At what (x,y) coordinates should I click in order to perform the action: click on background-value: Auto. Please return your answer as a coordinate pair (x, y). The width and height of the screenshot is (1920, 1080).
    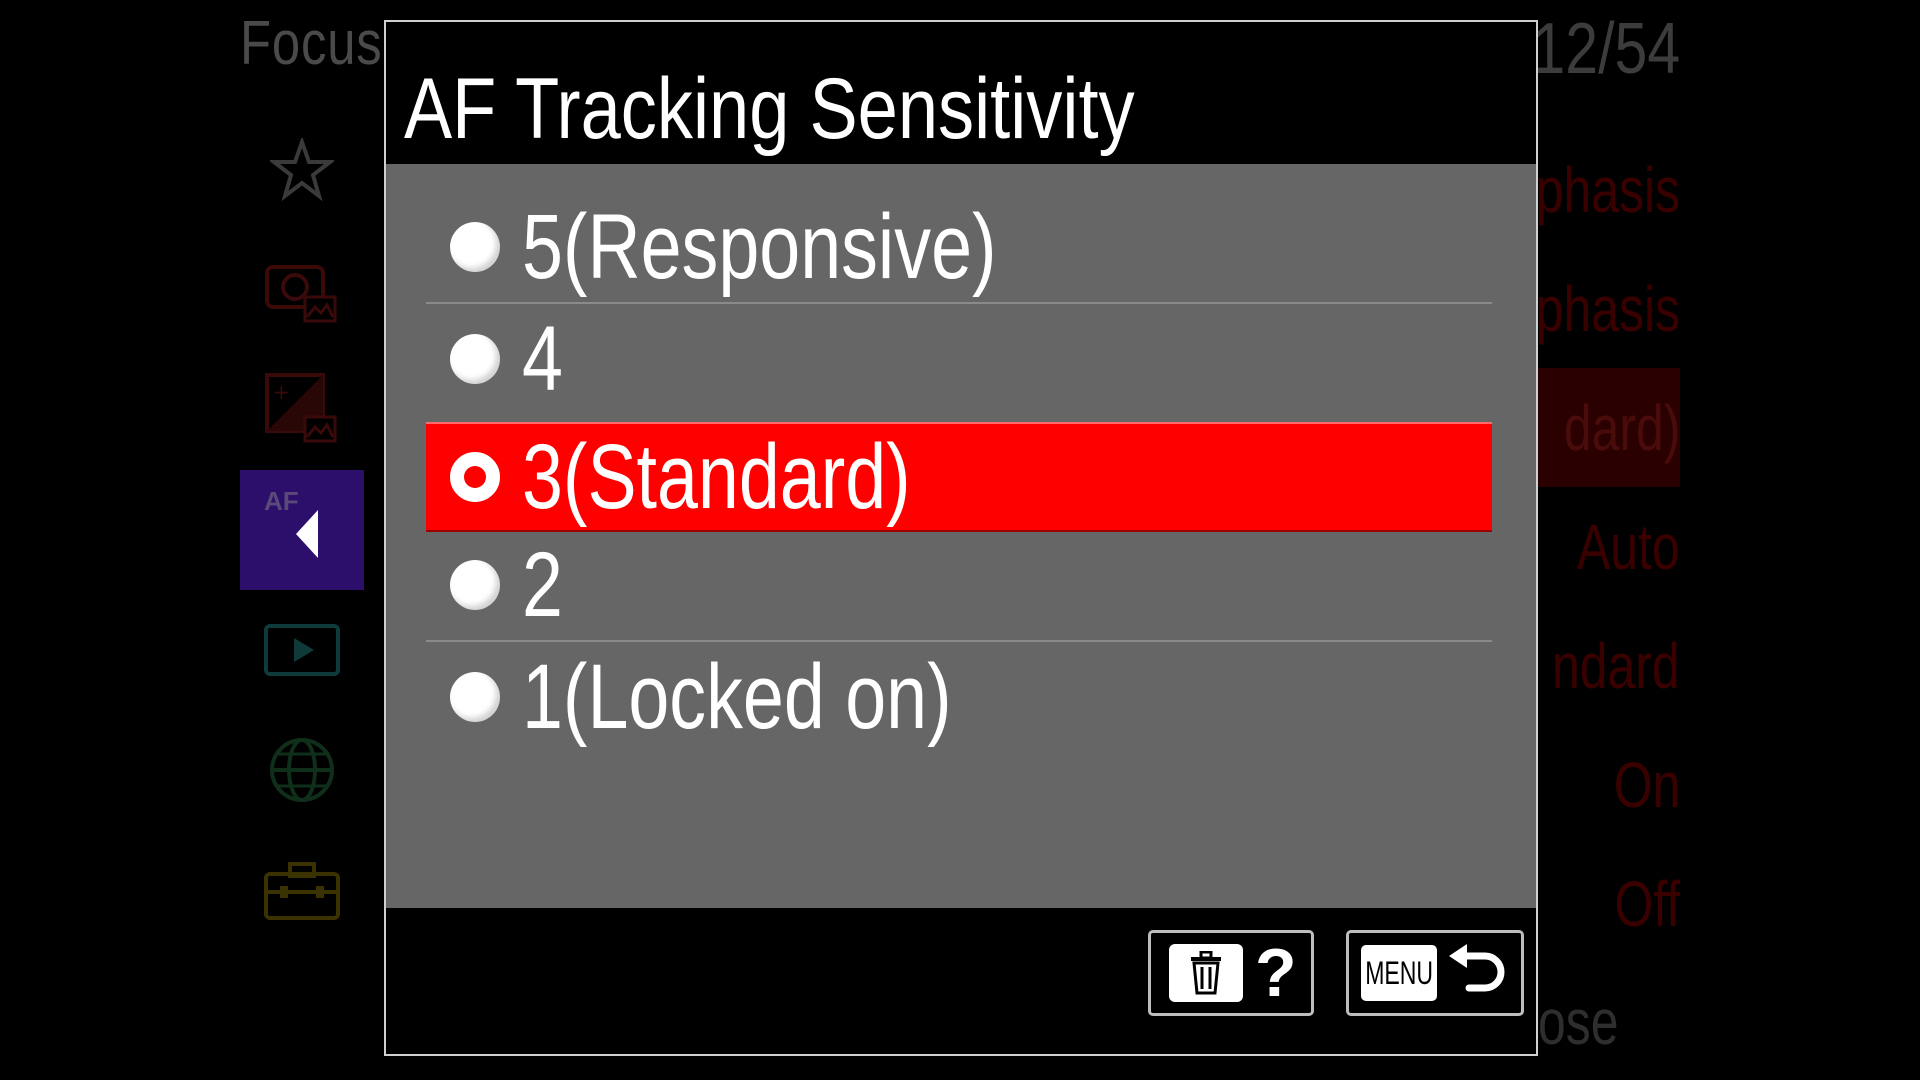
    Looking at the image, I should click on (1628, 546).